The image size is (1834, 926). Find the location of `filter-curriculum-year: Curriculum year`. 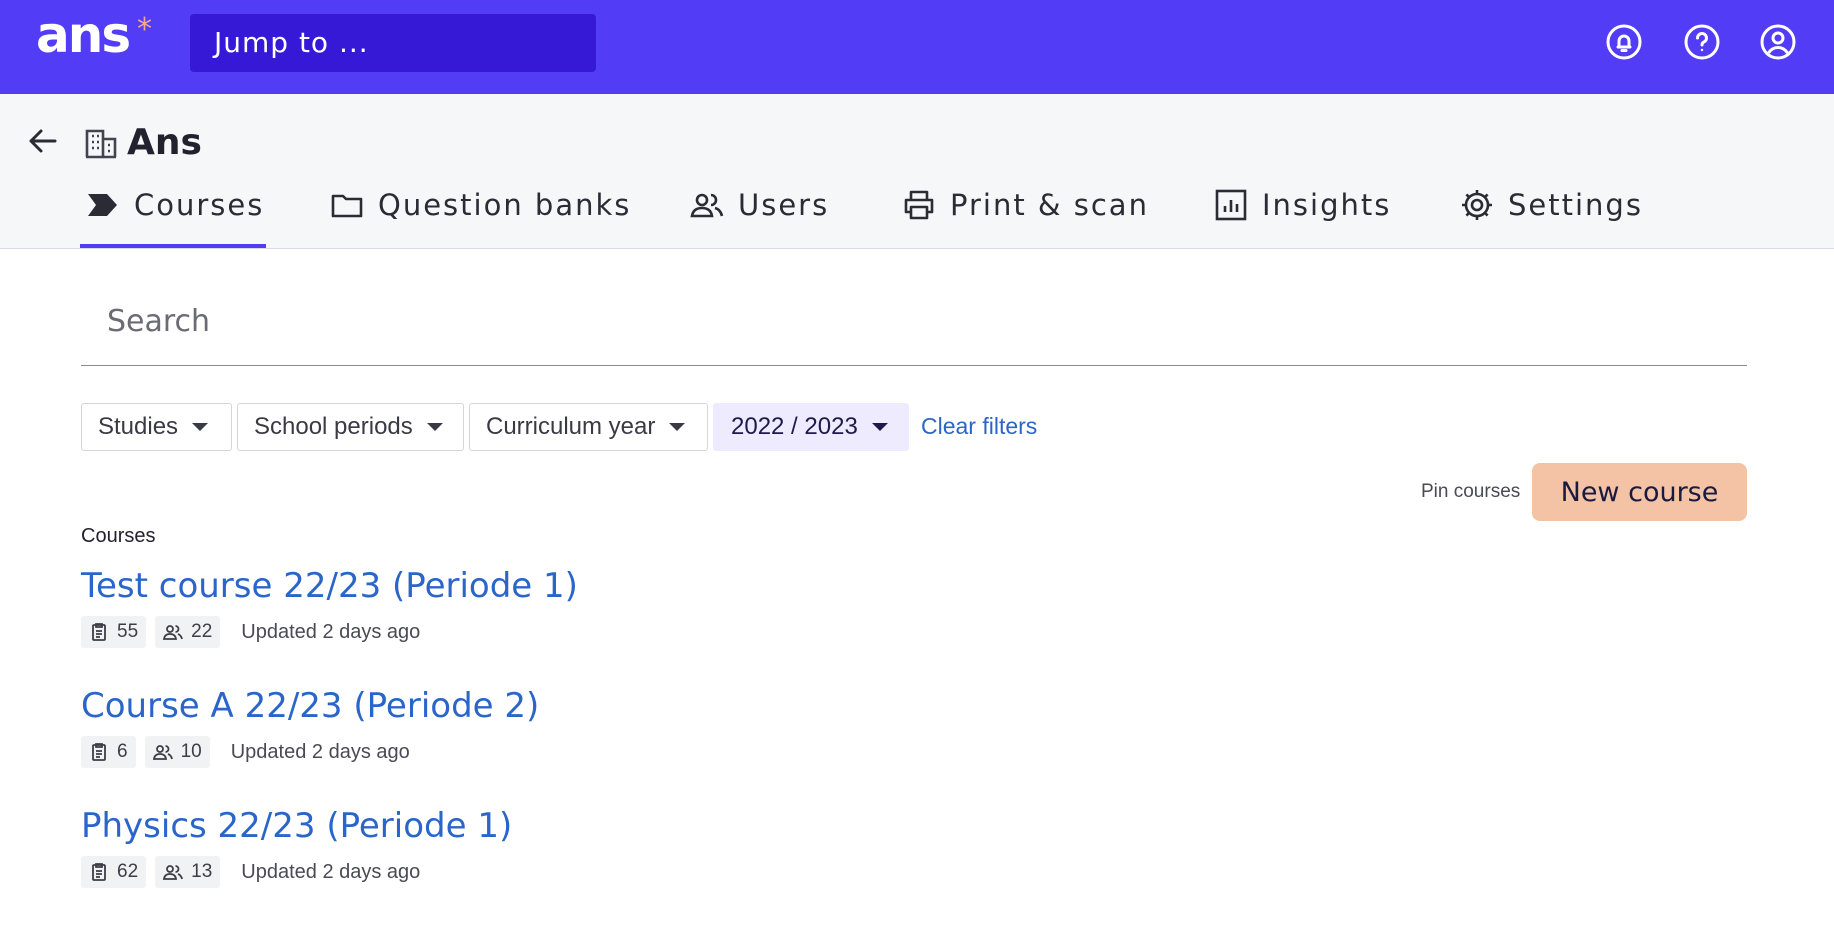

filter-curriculum-year: Curriculum year is located at coordinates (588, 427).